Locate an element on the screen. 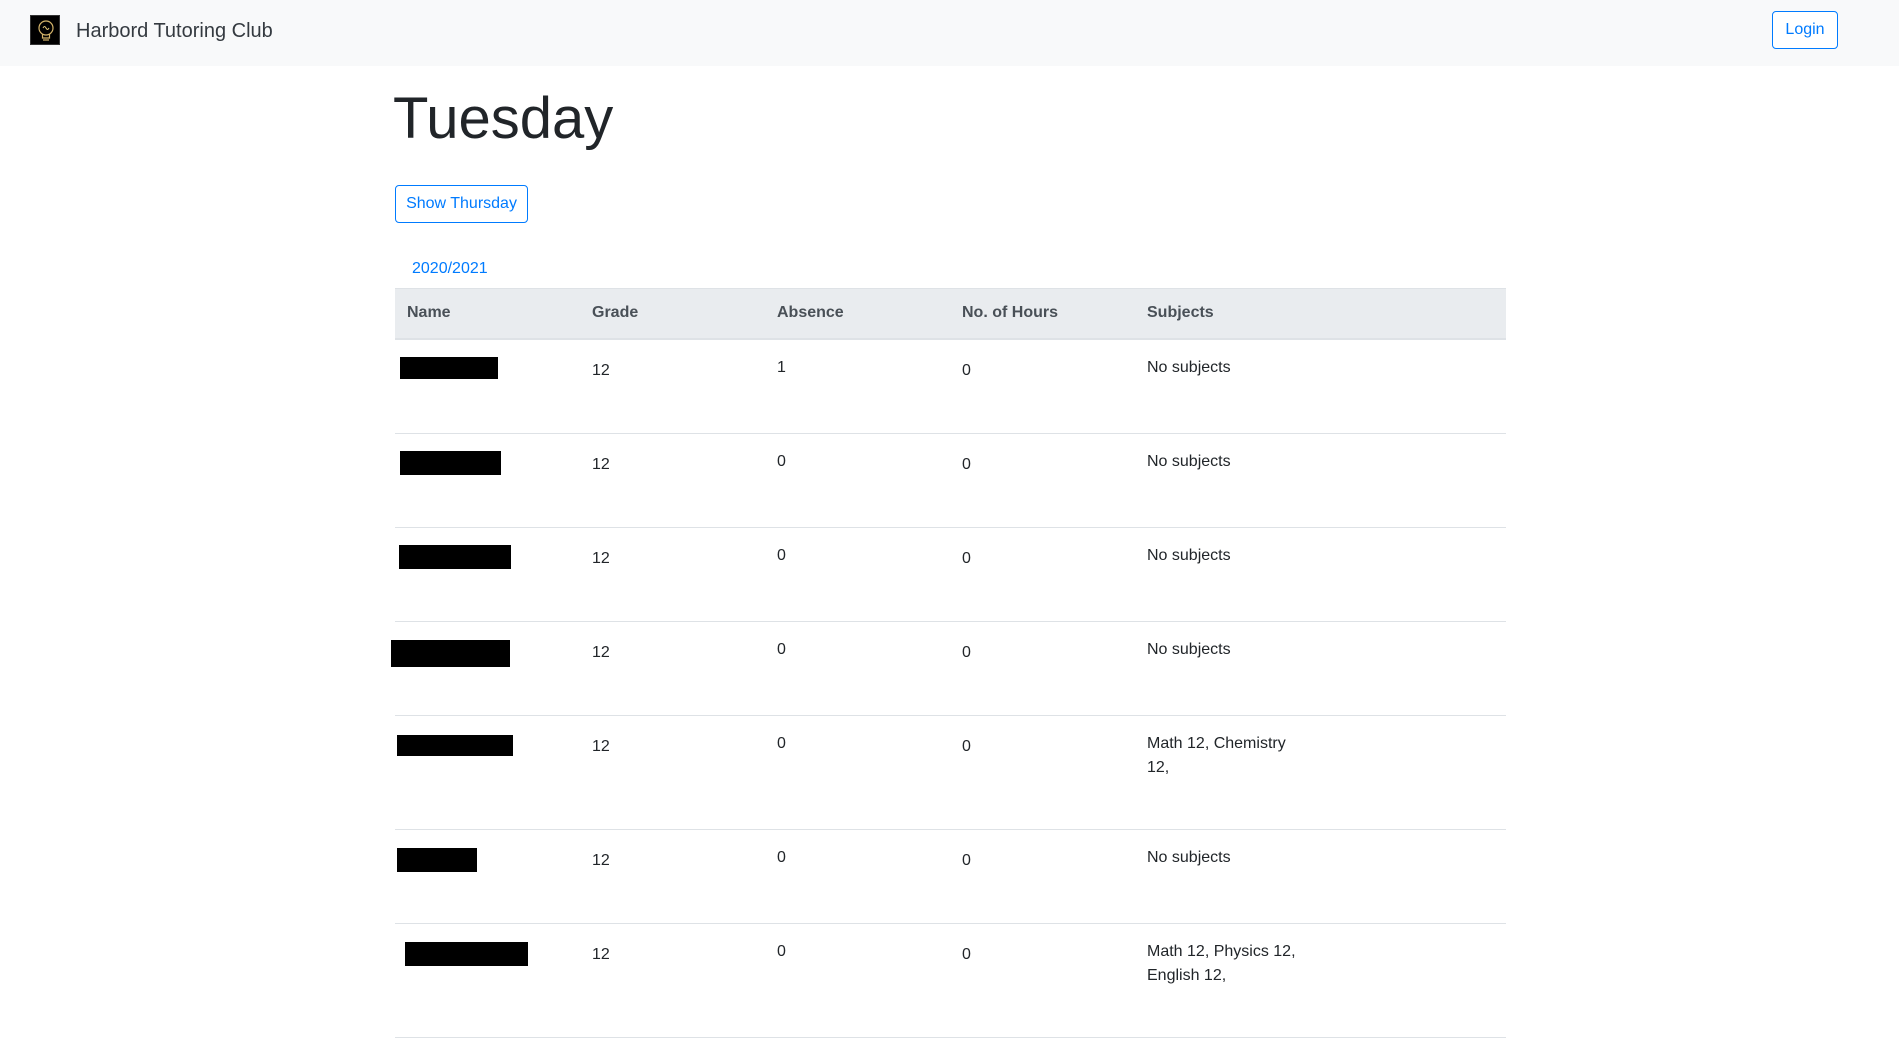 This screenshot has width=1899, height=1038. table-header: Name Grade Absence No. of Hours Subjects is located at coordinates (950, 314).